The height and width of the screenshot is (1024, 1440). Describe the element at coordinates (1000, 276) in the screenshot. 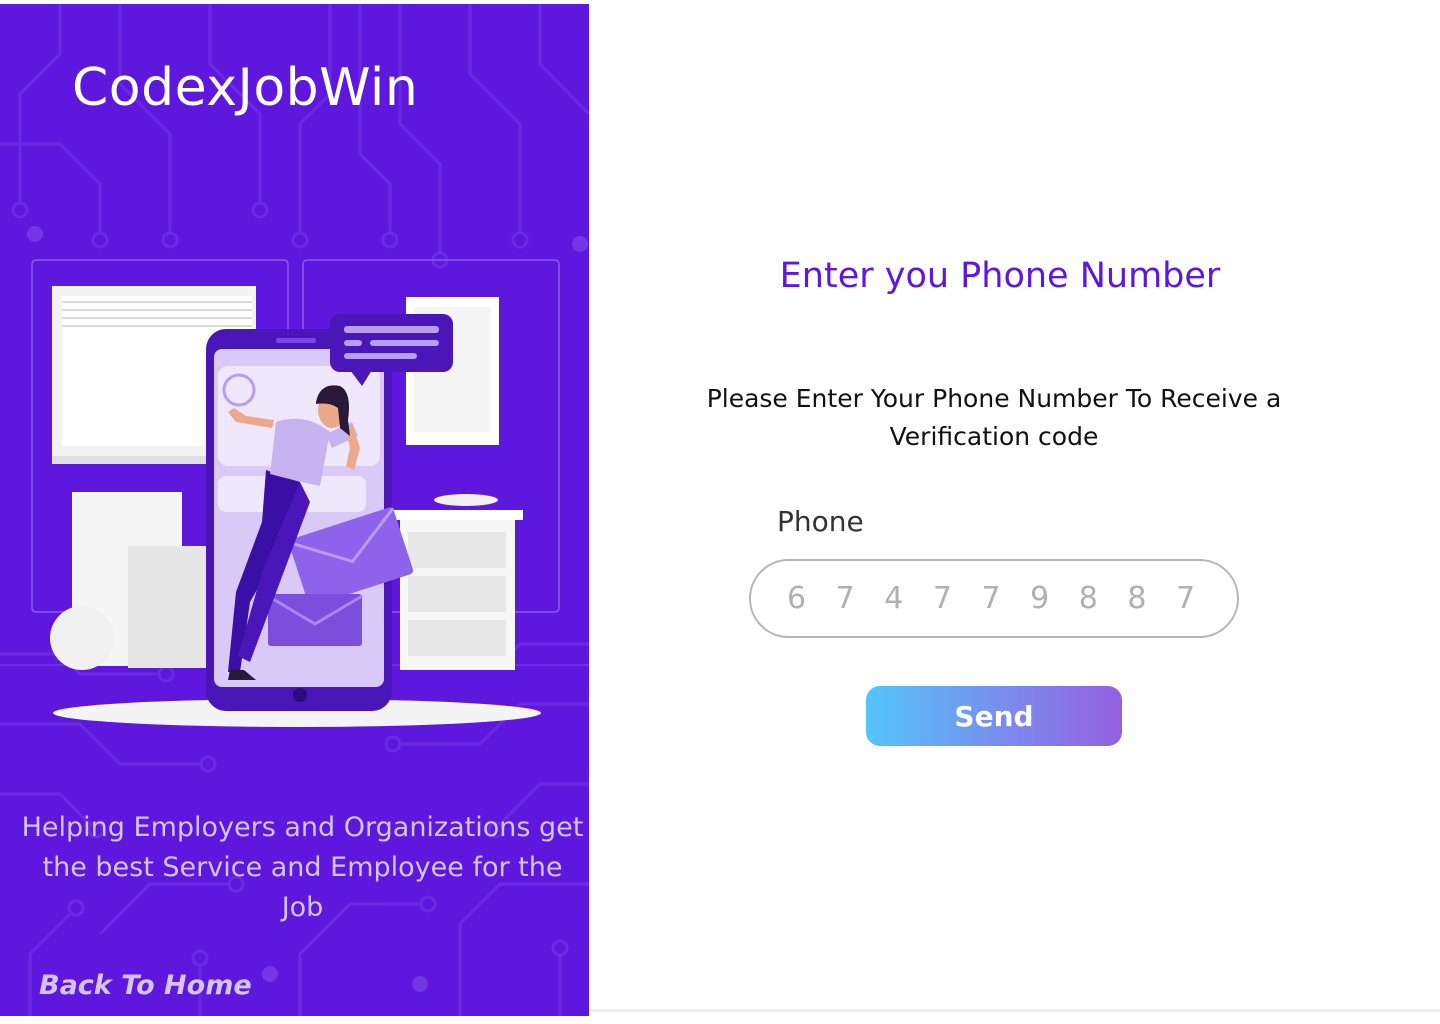

I see `form-title: Enter you Phone Number` at that location.